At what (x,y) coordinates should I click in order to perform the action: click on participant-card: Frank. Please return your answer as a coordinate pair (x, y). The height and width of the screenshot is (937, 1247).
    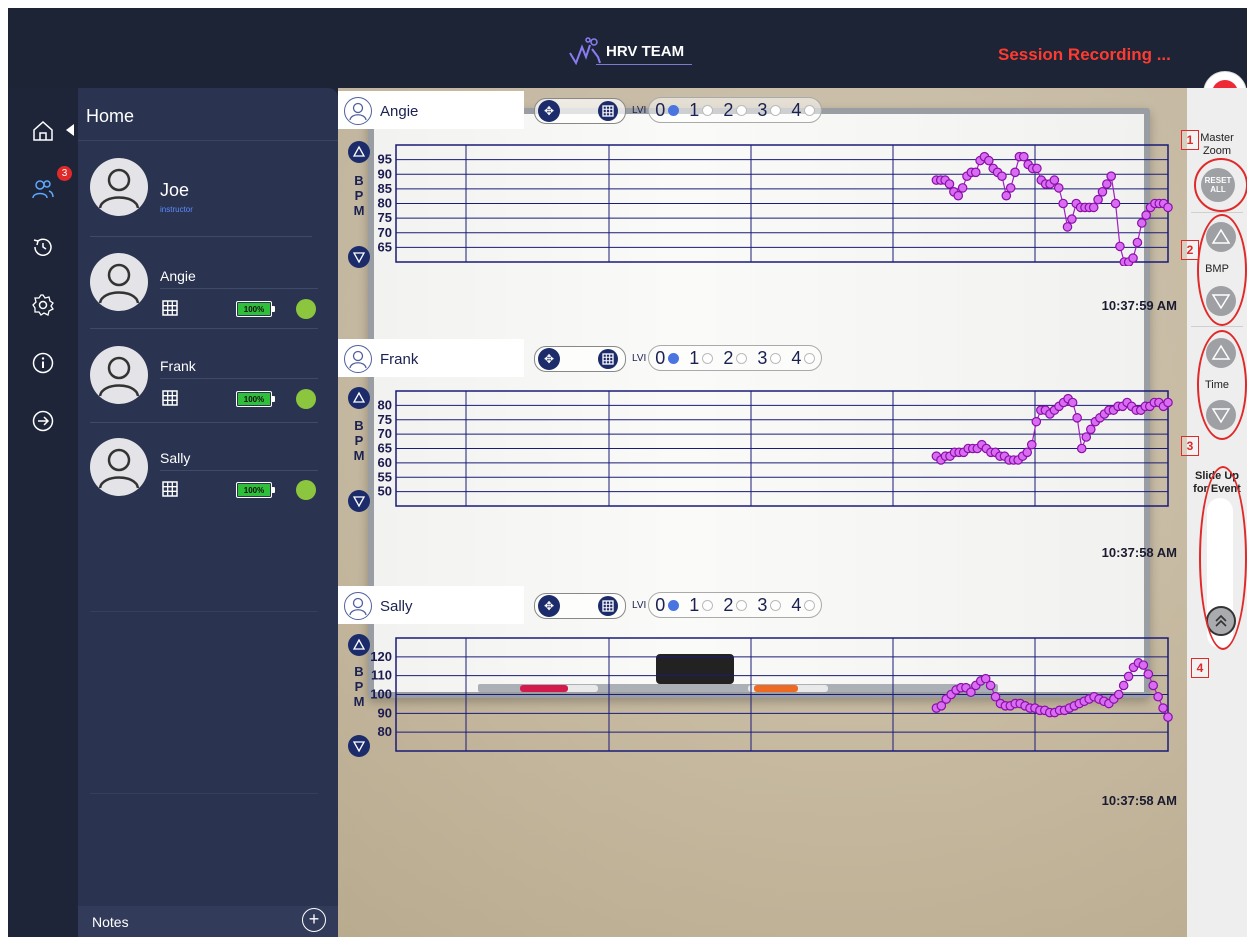
    Looking at the image, I should click on (431, 358).